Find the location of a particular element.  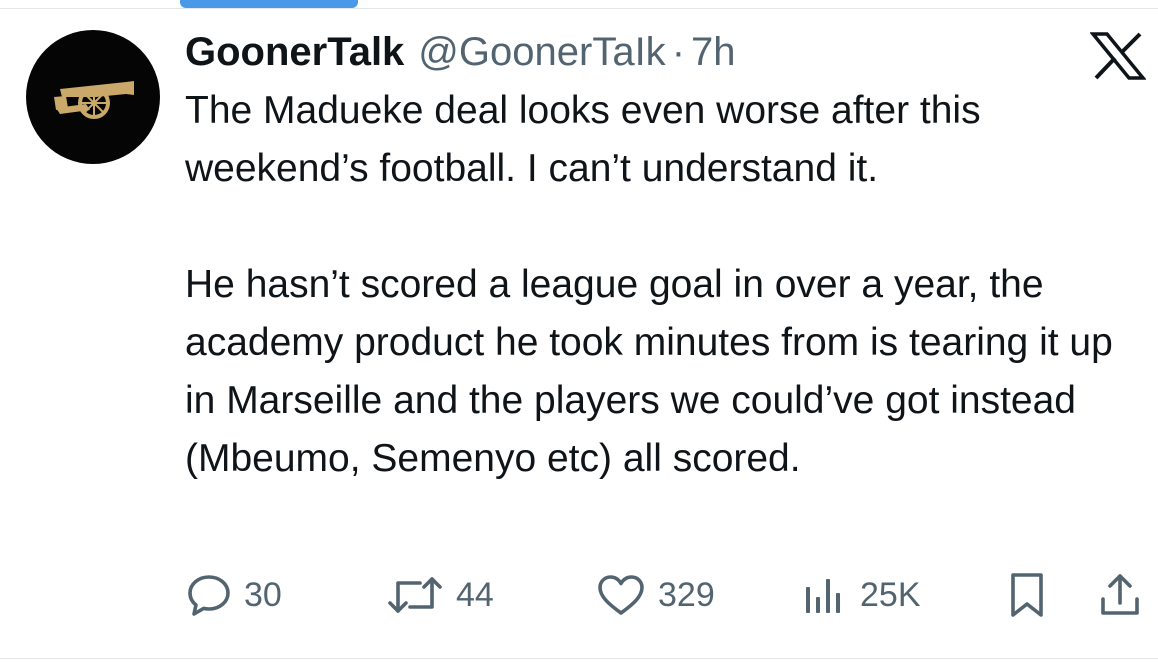

share-icon is located at coordinates (1120, 594).